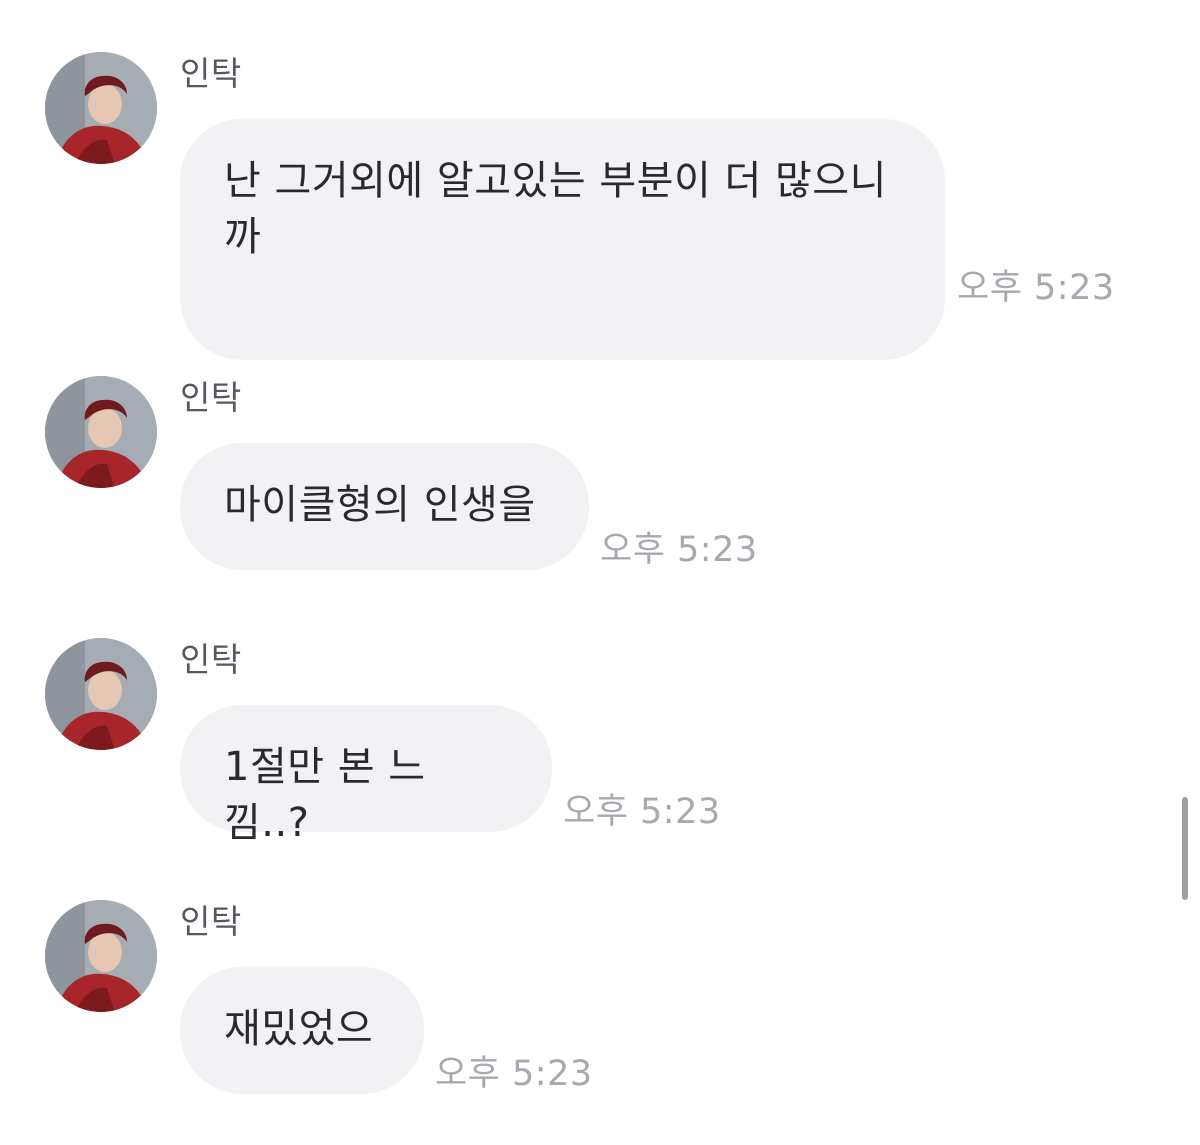 The height and width of the screenshot is (1145, 1200). I want to click on message-bubble: 마이클형의 인생을, so click(384, 506).